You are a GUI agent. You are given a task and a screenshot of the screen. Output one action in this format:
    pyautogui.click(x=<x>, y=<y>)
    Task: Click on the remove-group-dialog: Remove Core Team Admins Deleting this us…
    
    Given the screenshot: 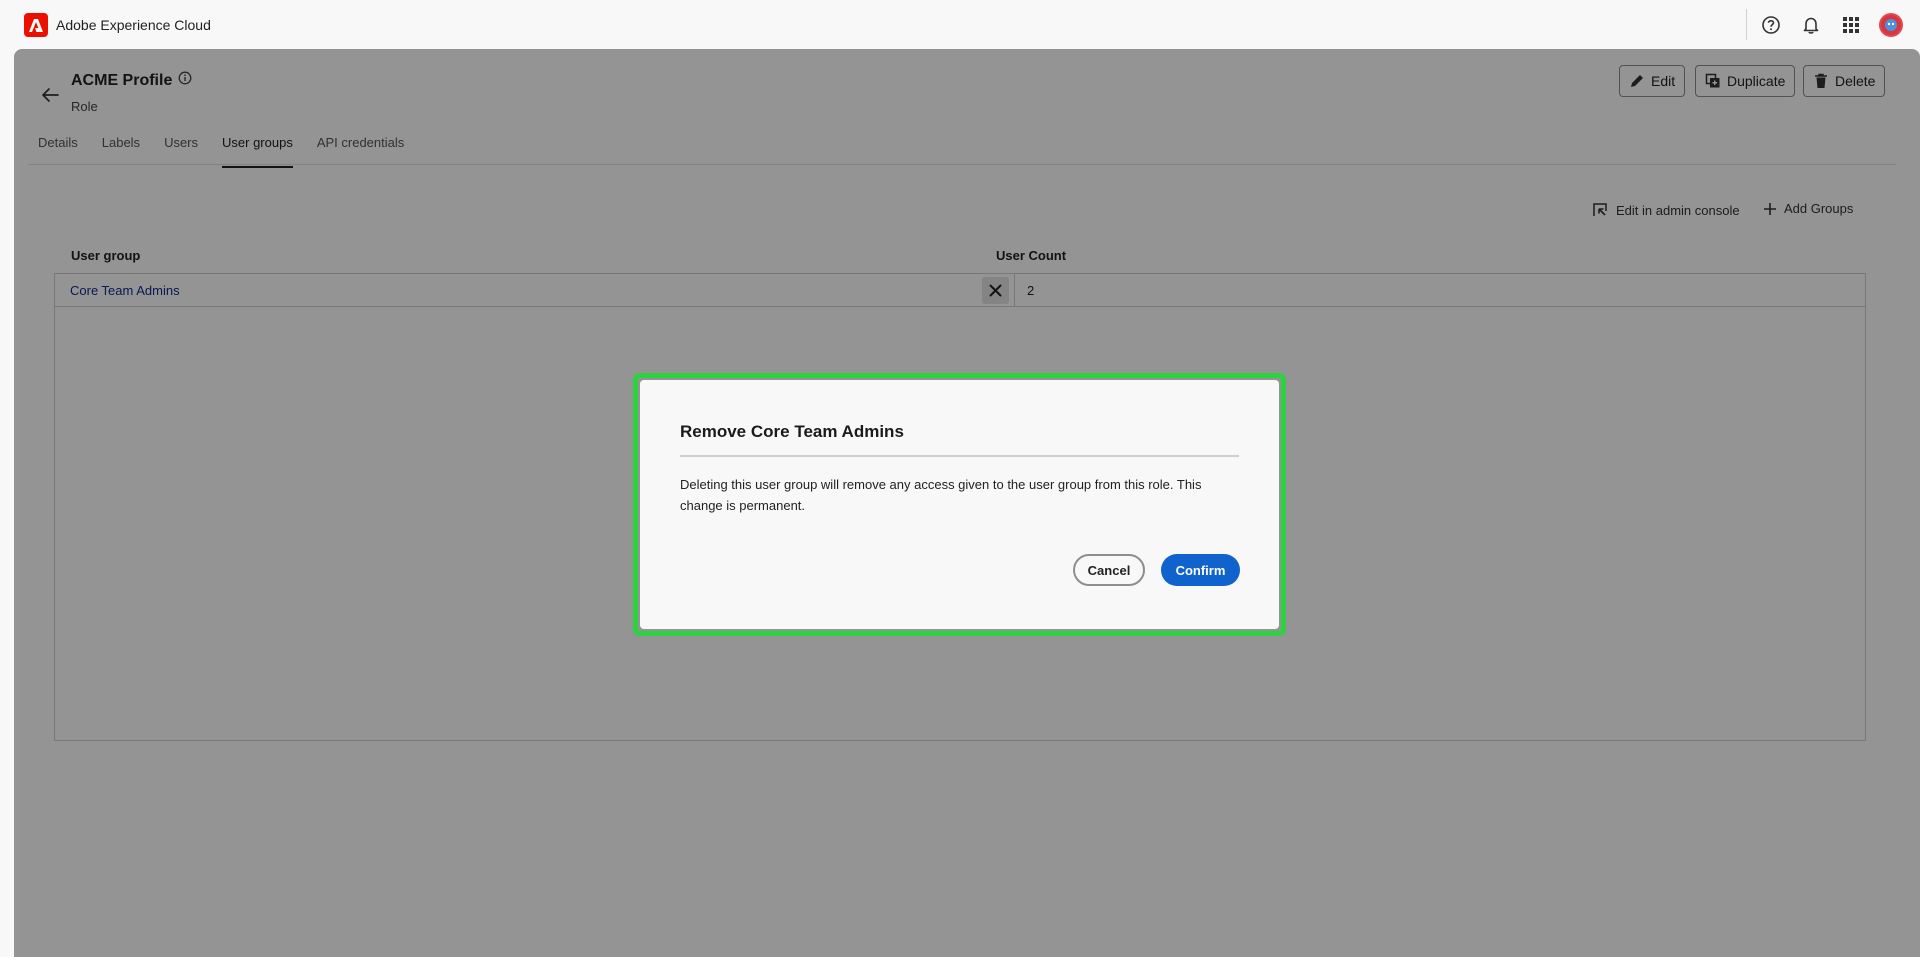 What is the action you would take?
    pyautogui.click(x=959, y=504)
    